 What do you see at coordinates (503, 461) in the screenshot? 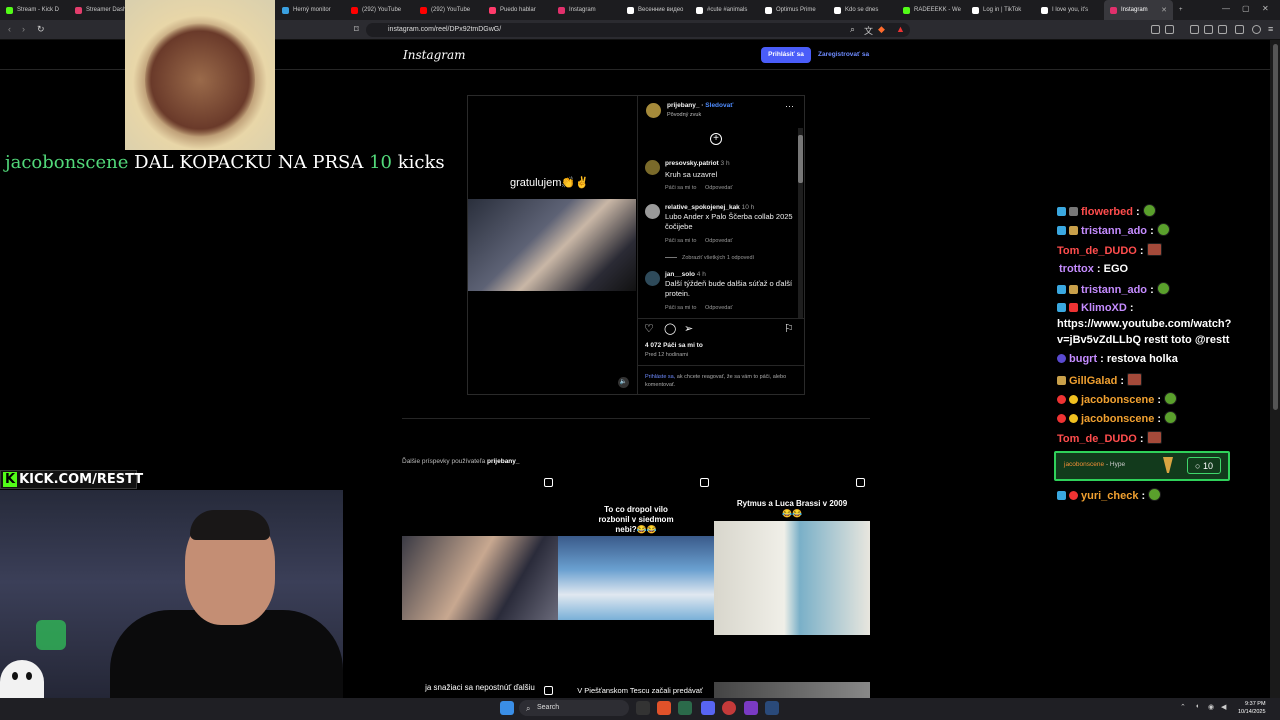
I see `more-posts-user: prijebany_` at bounding box center [503, 461].